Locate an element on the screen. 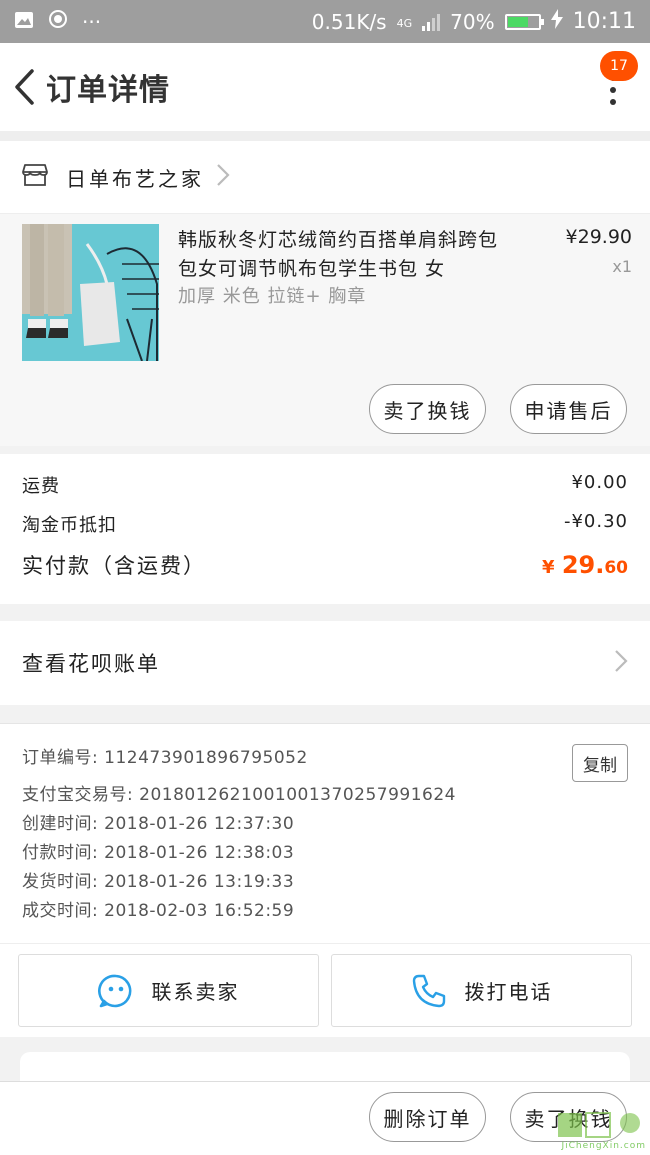  shipping-value: ¥0.00 is located at coordinates (599, 482).